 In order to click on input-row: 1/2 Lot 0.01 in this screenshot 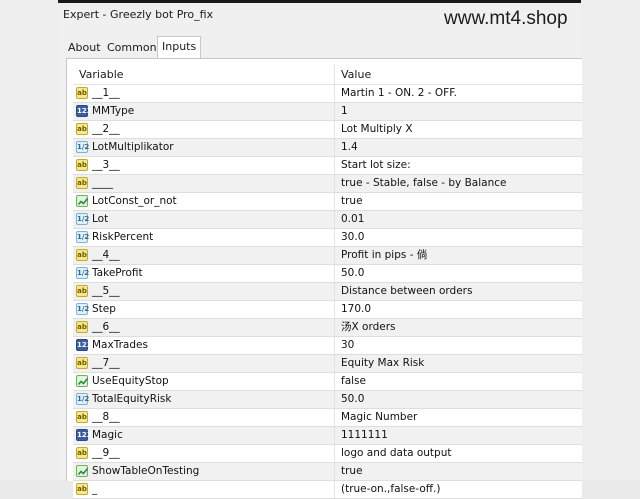, I will do `click(327, 220)`.